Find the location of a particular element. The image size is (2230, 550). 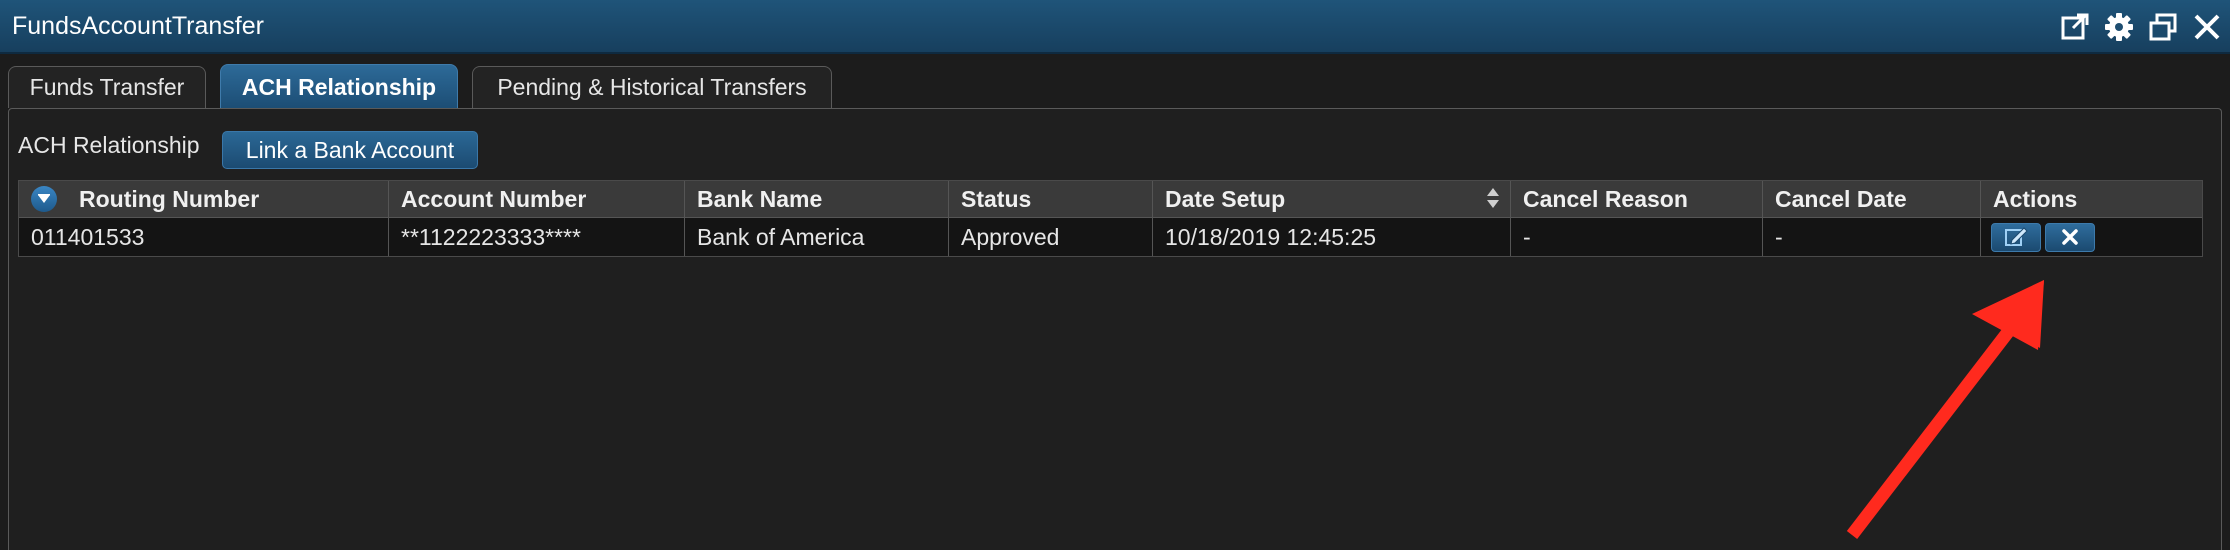

column-header-routing-number: Routing Number is located at coordinates (204, 199).